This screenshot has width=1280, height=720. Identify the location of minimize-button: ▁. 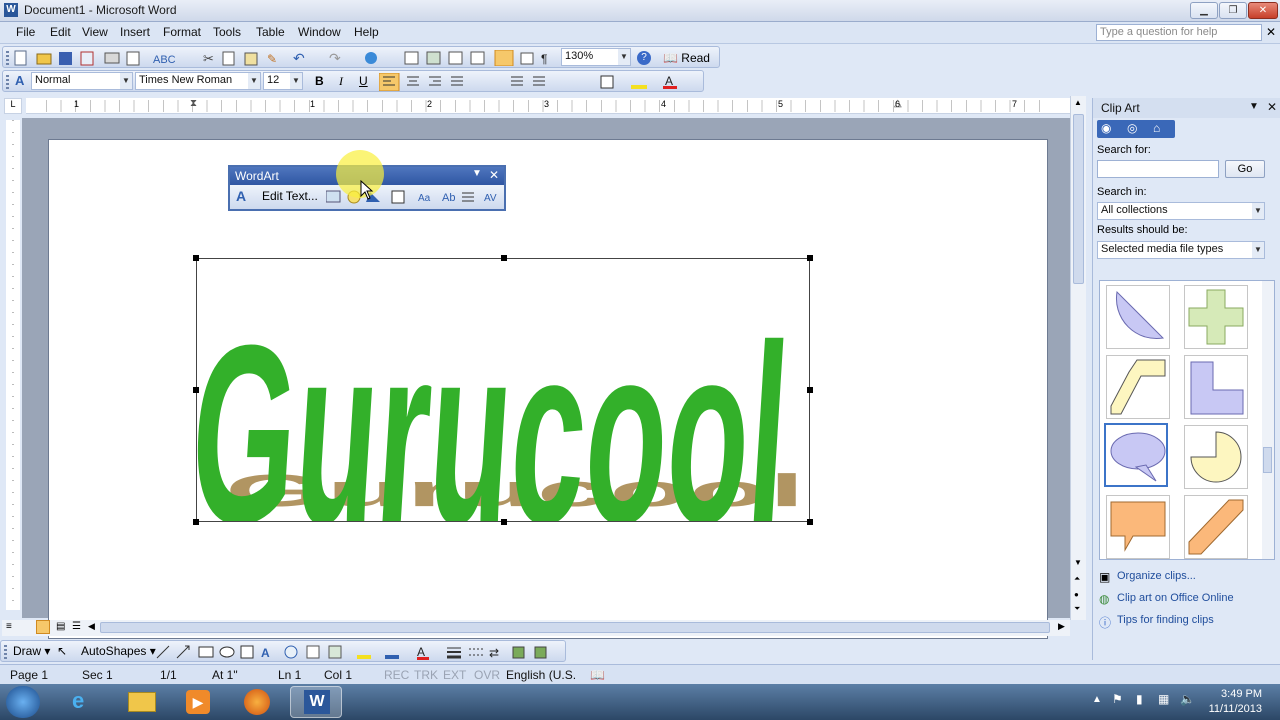
(1204, 10).